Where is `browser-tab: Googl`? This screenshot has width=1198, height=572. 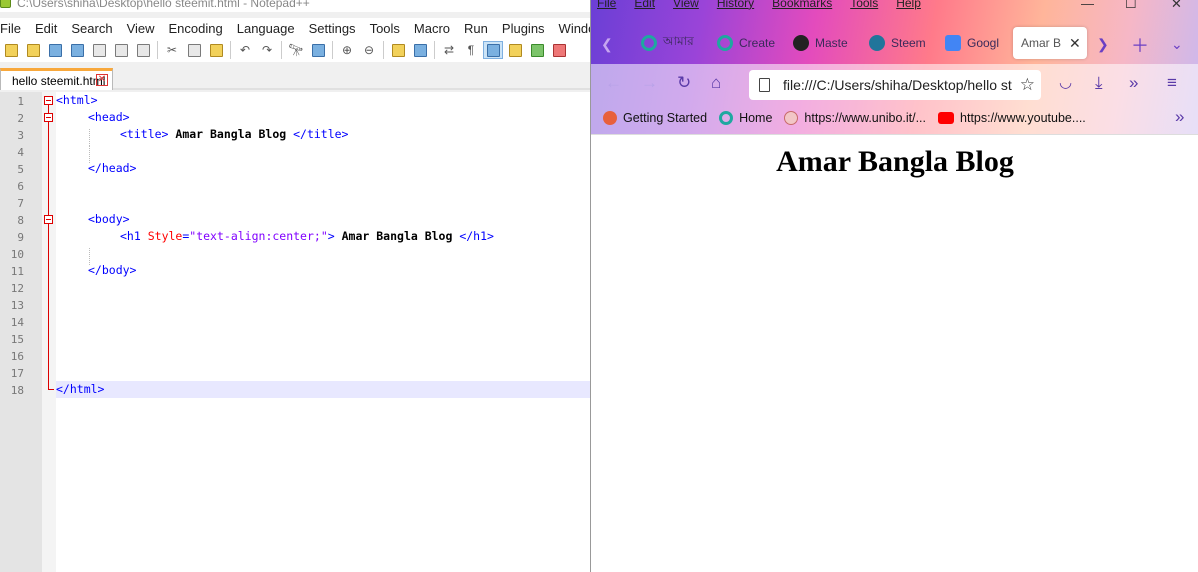 browser-tab: Googl is located at coordinates (975, 43).